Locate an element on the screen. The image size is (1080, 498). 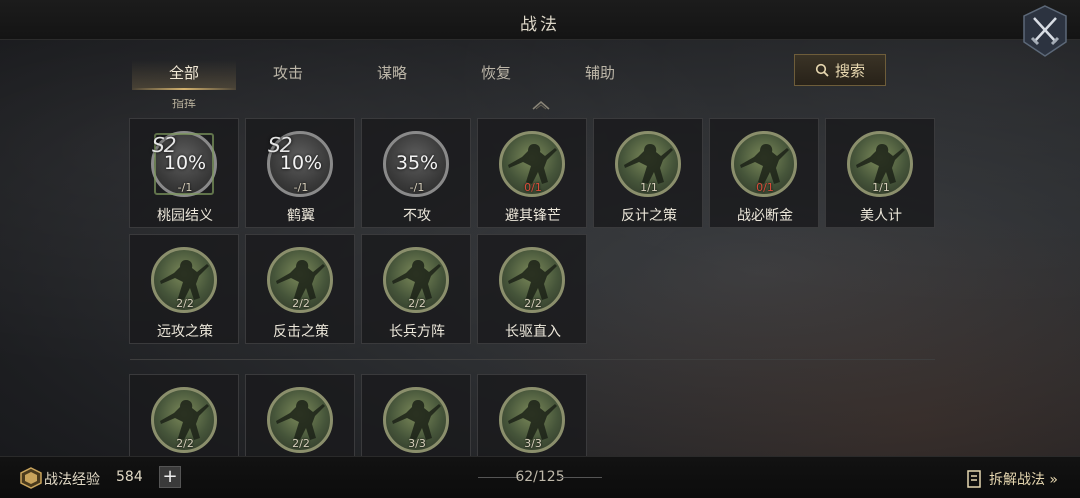
skill-name: 避其锋芒 is located at coordinates (533, 216).